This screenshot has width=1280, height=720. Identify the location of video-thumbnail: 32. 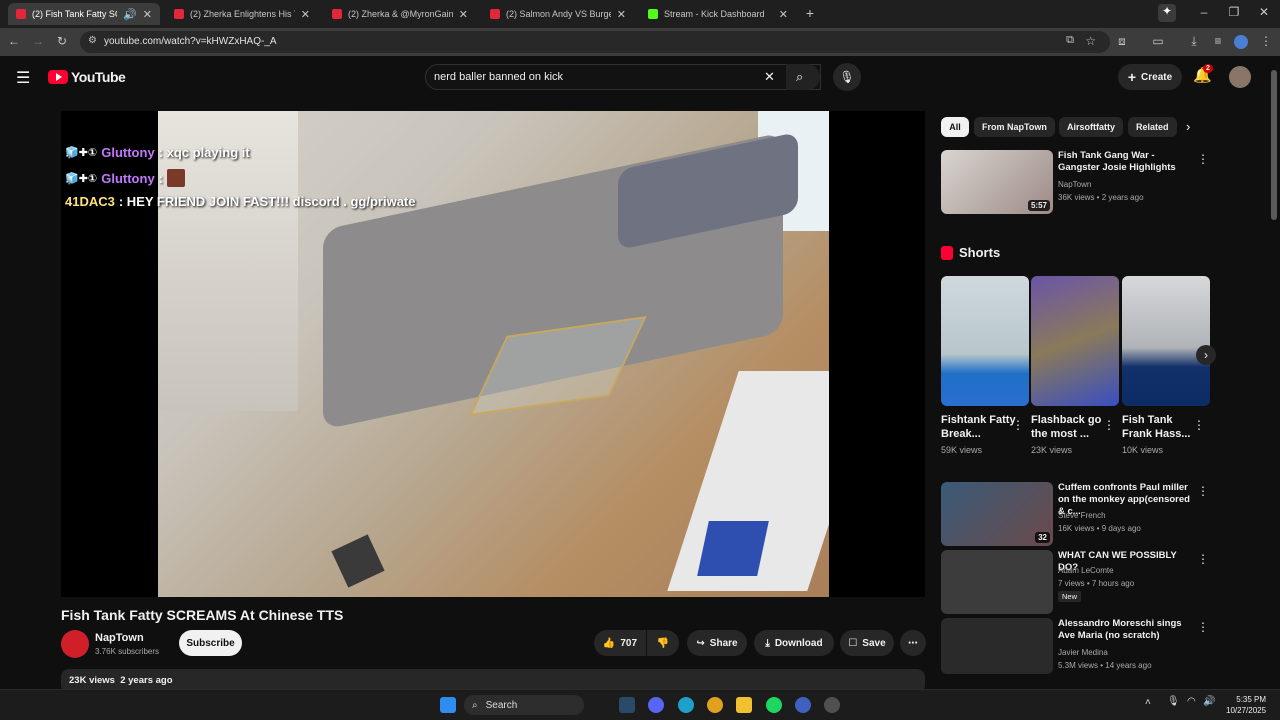
(997, 514).